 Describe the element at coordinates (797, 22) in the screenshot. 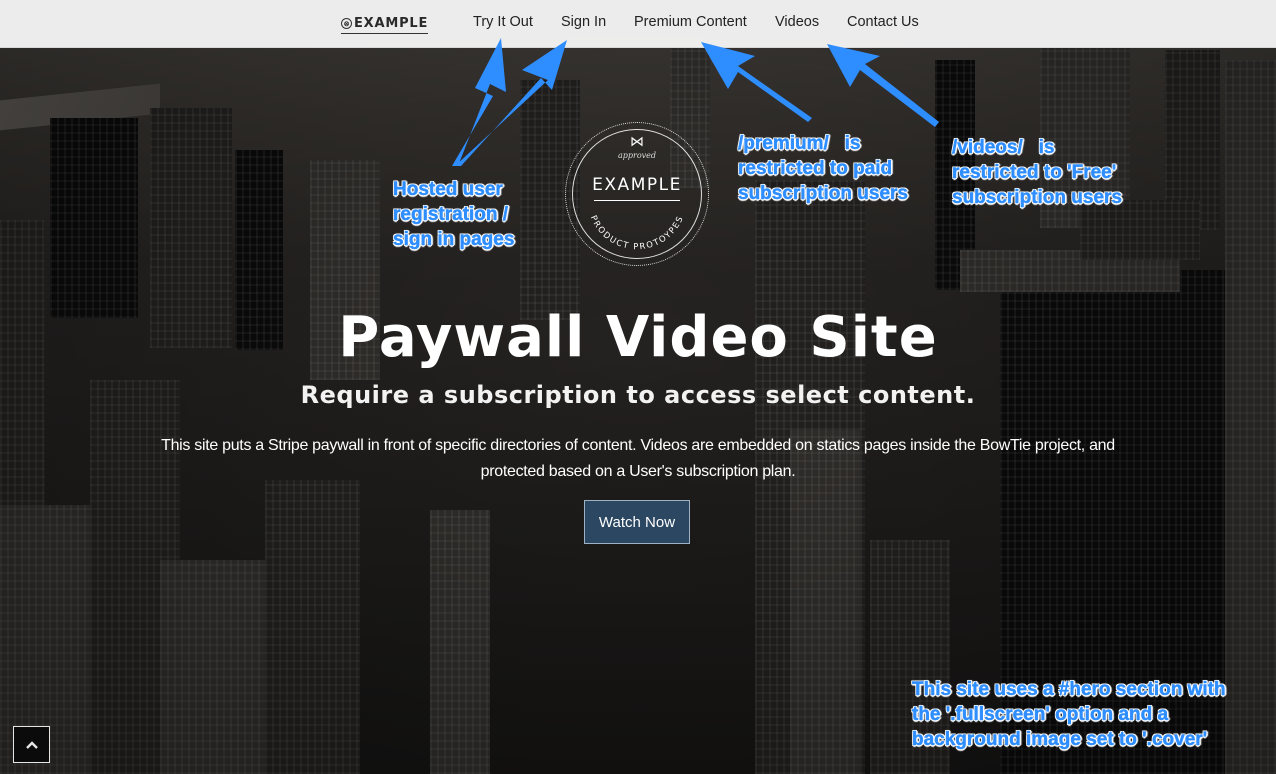

I see `nav-link-videos: Videos` at that location.